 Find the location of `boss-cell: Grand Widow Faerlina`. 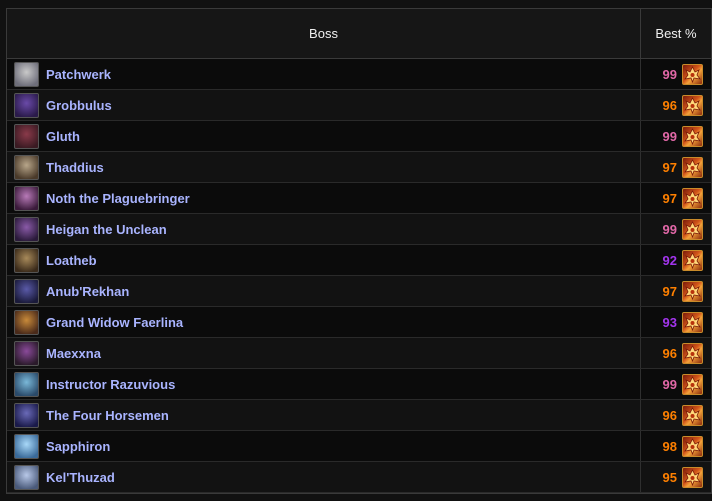

boss-cell: Grand Widow Faerlina is located at coordinates (324, 322).